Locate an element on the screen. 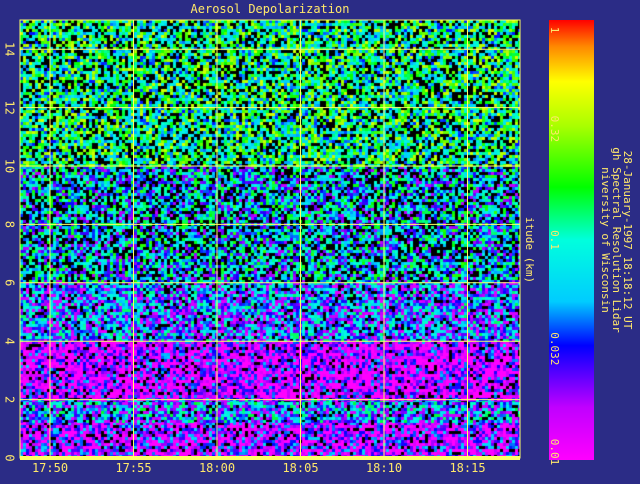 Image resolution: width=640 pixels, height=484 pixels. y-tick-label: 6 is located at coordinates (10, 282).